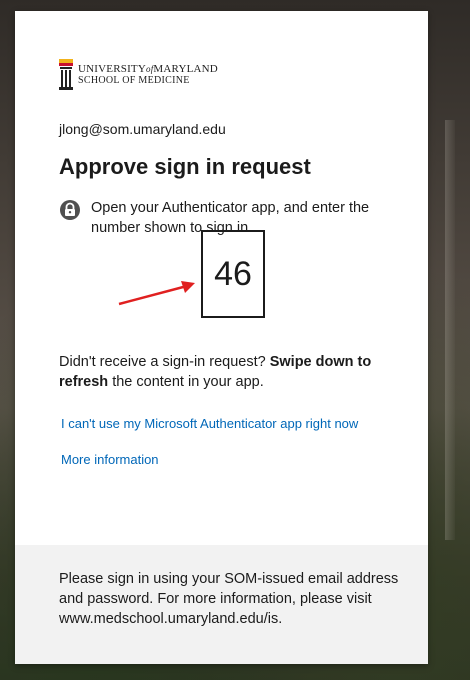 This screenshot has width=470, height=680. I want to click on sign-in-number: 46, so click(233, 274).